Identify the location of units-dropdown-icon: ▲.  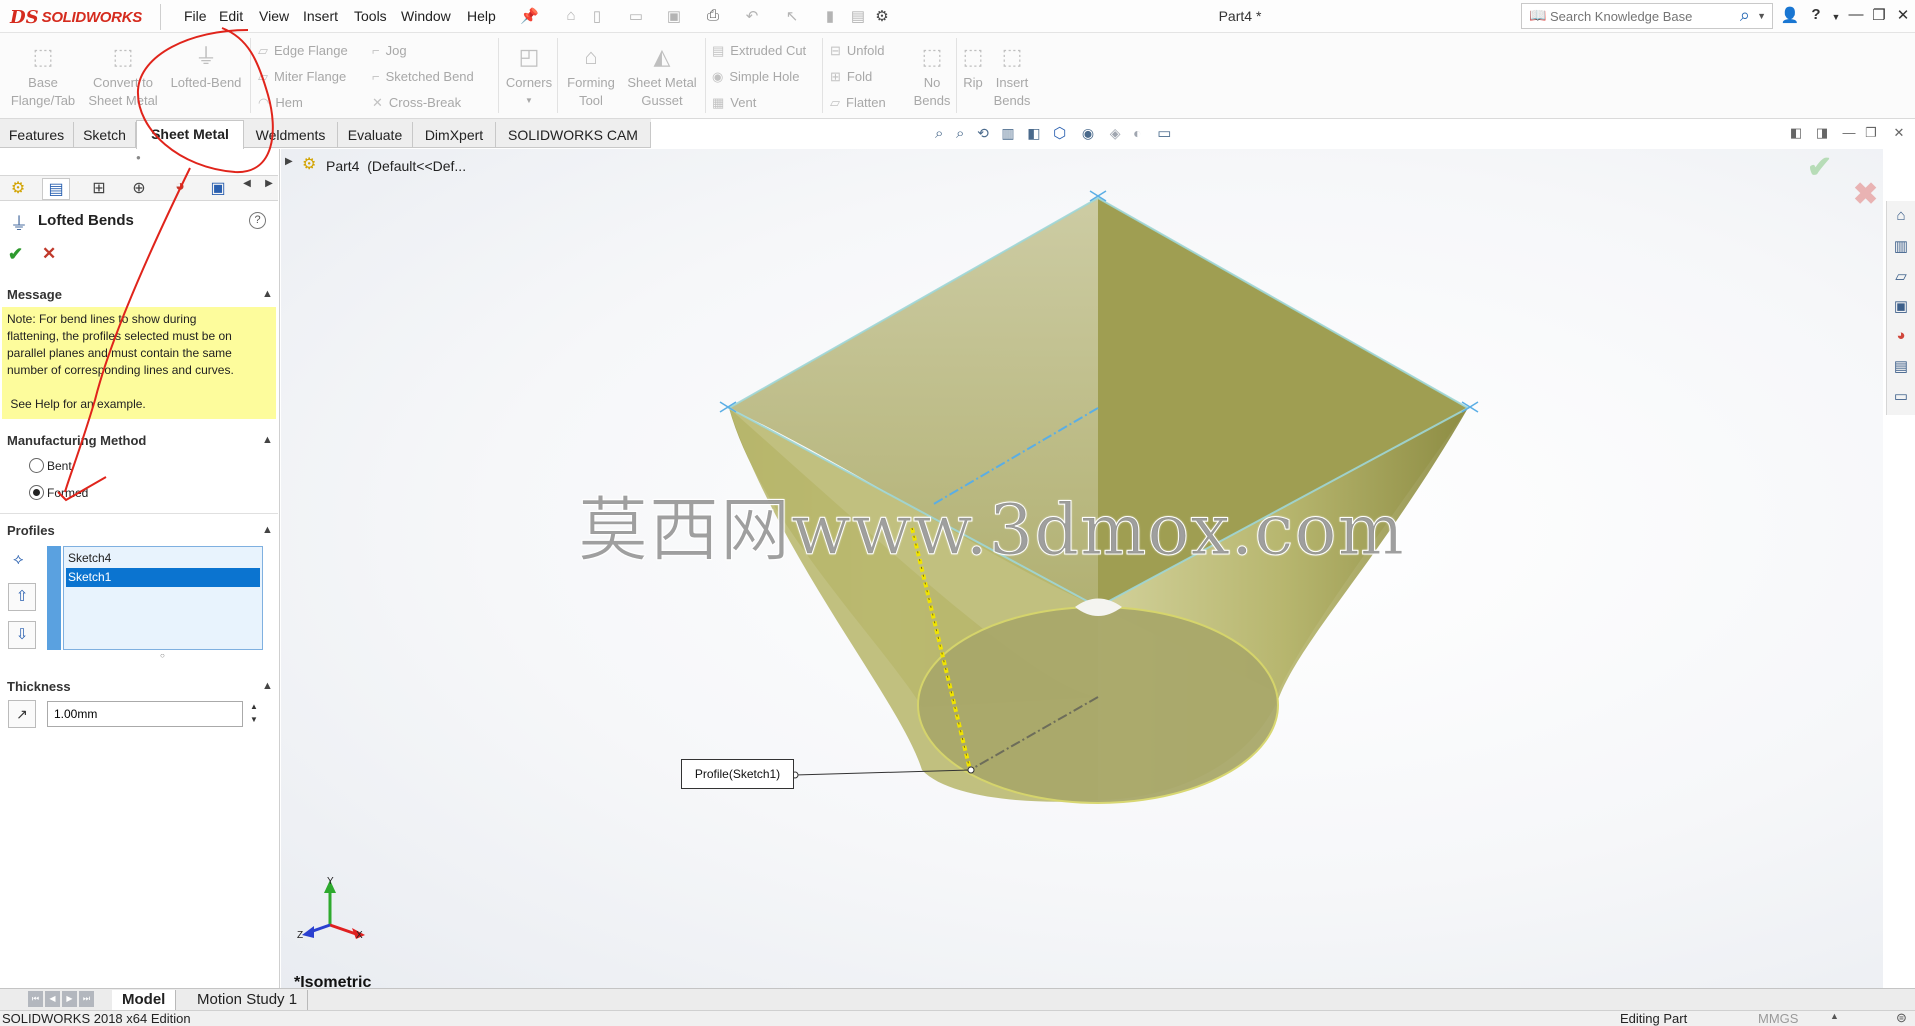
(1834, 1016).